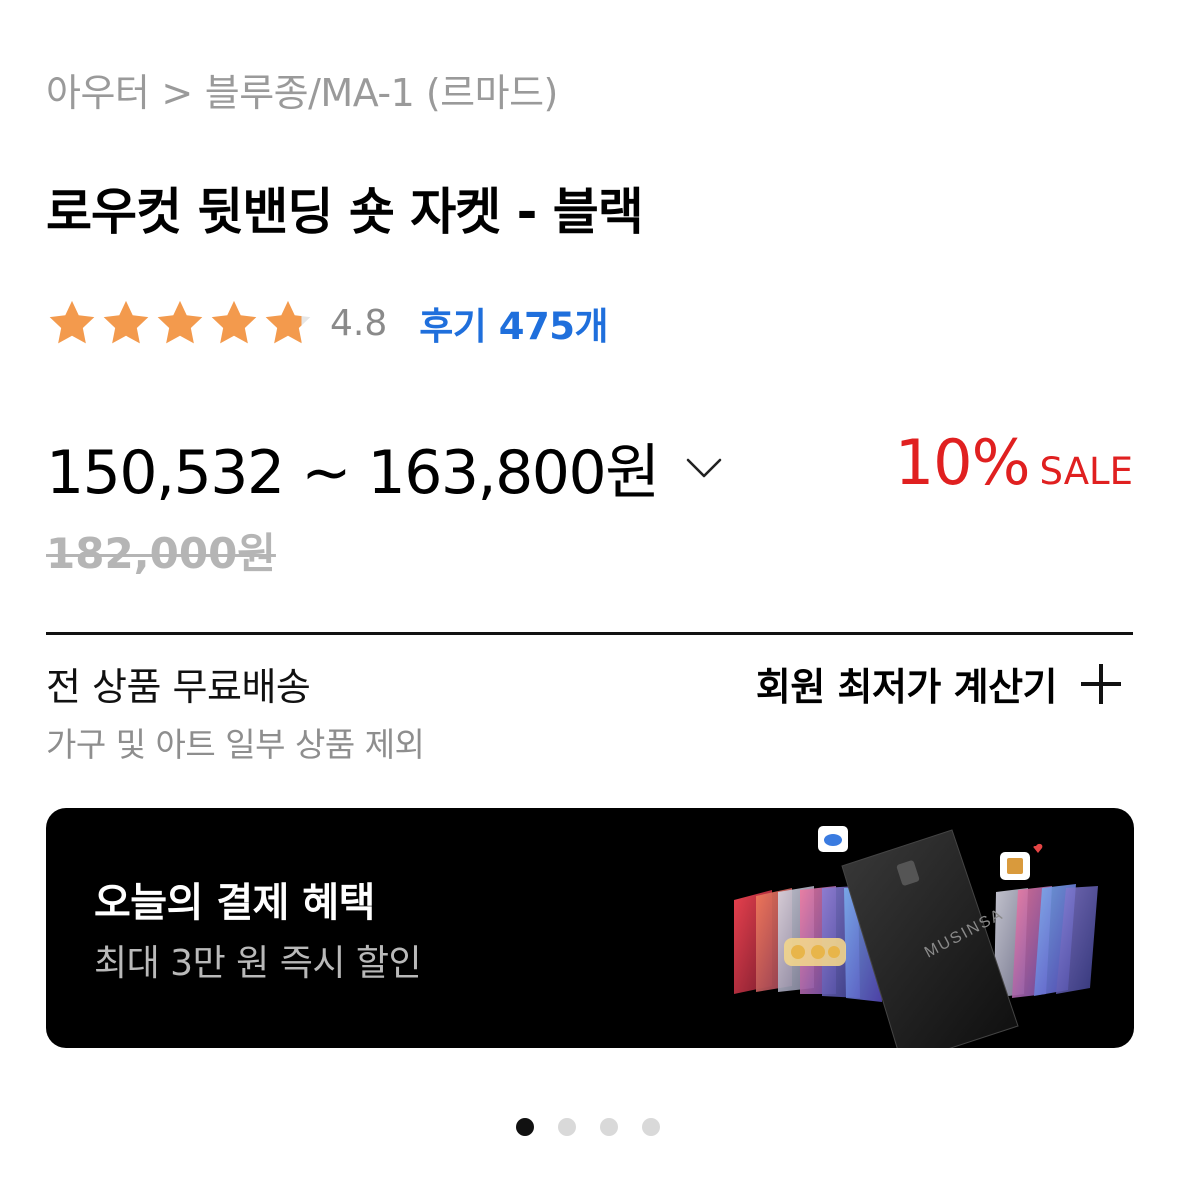  I want to click on rating-score: 4.8, so click(359, 323).